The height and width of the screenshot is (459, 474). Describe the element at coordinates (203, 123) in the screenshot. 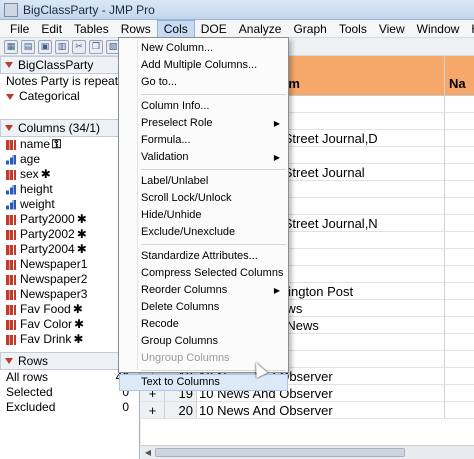

I see `menu-item-preselect-role: Preselect Role ▶` at that location.